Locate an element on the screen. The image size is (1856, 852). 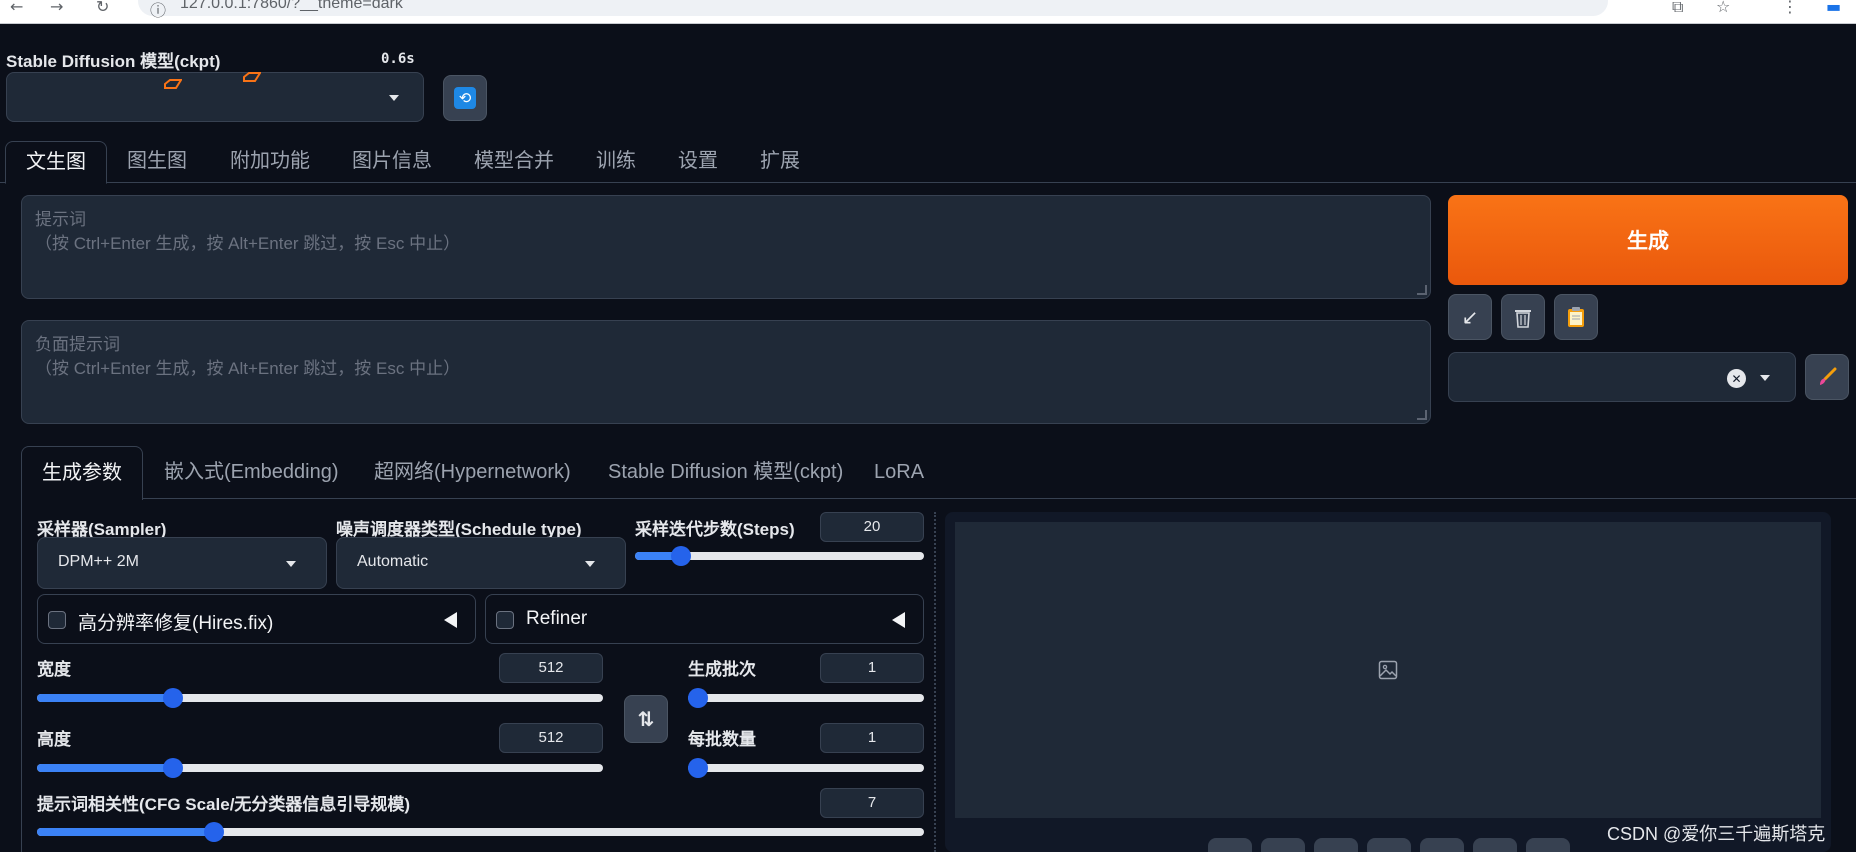
swap-dimensions-button: ⇅ is located at coordinates (646, 719).